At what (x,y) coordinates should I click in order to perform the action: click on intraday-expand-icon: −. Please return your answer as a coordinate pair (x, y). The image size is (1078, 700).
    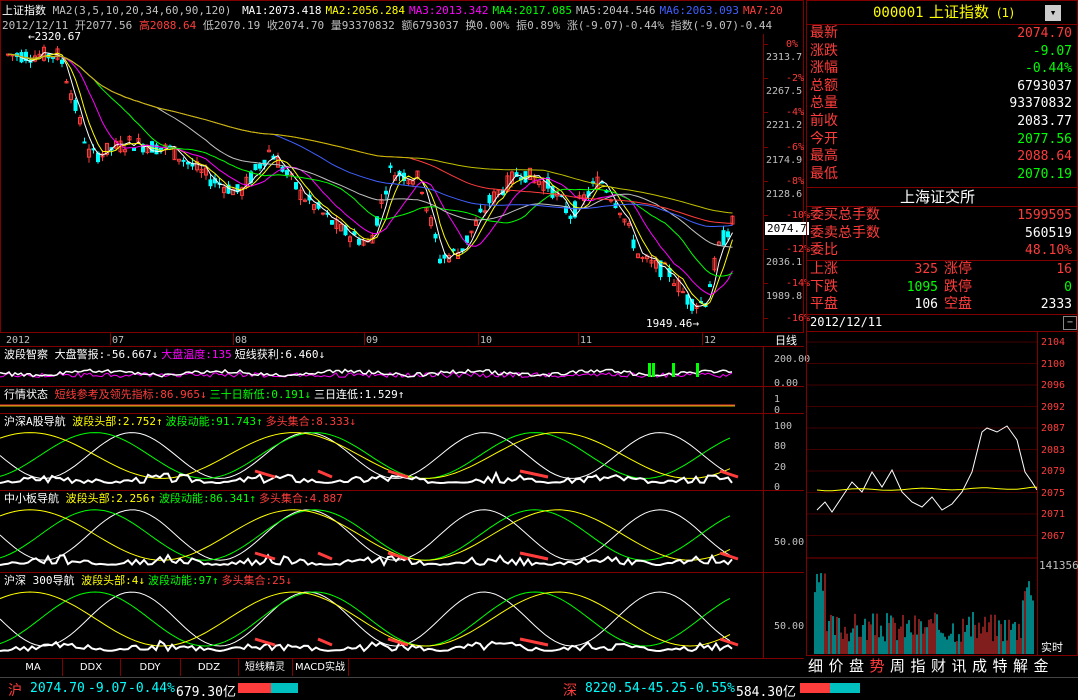
    Looking at the image, I should click on (1070, 323).